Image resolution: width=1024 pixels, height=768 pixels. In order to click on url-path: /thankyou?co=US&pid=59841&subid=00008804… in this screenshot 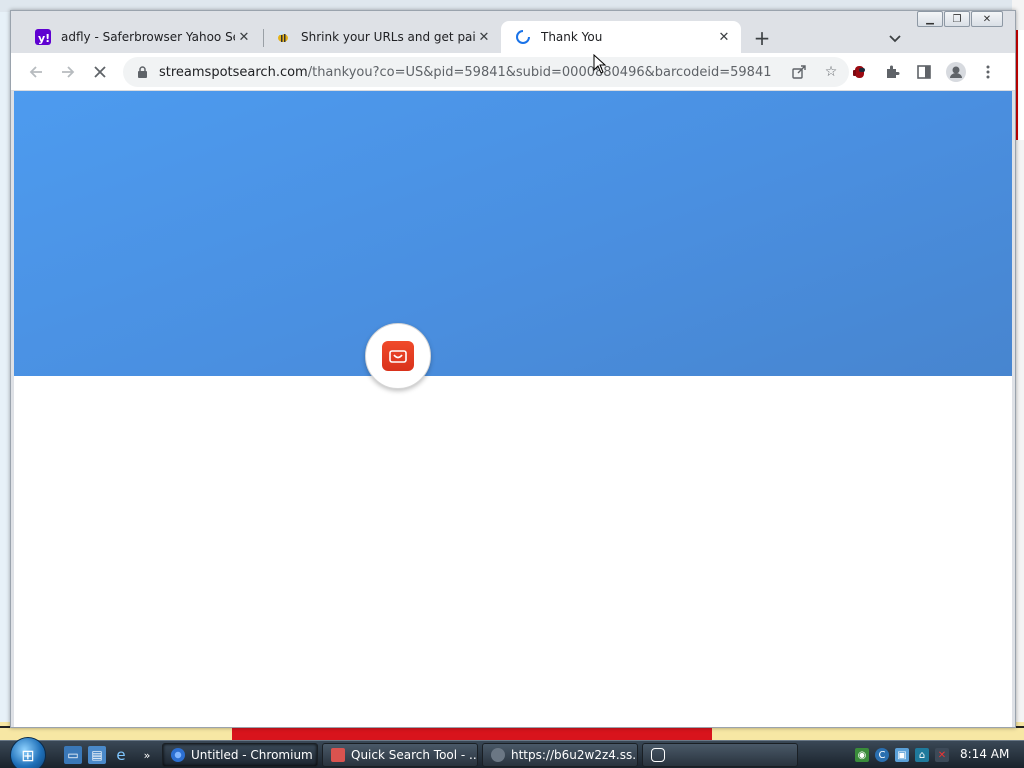, I will do `click(539, 72)`.